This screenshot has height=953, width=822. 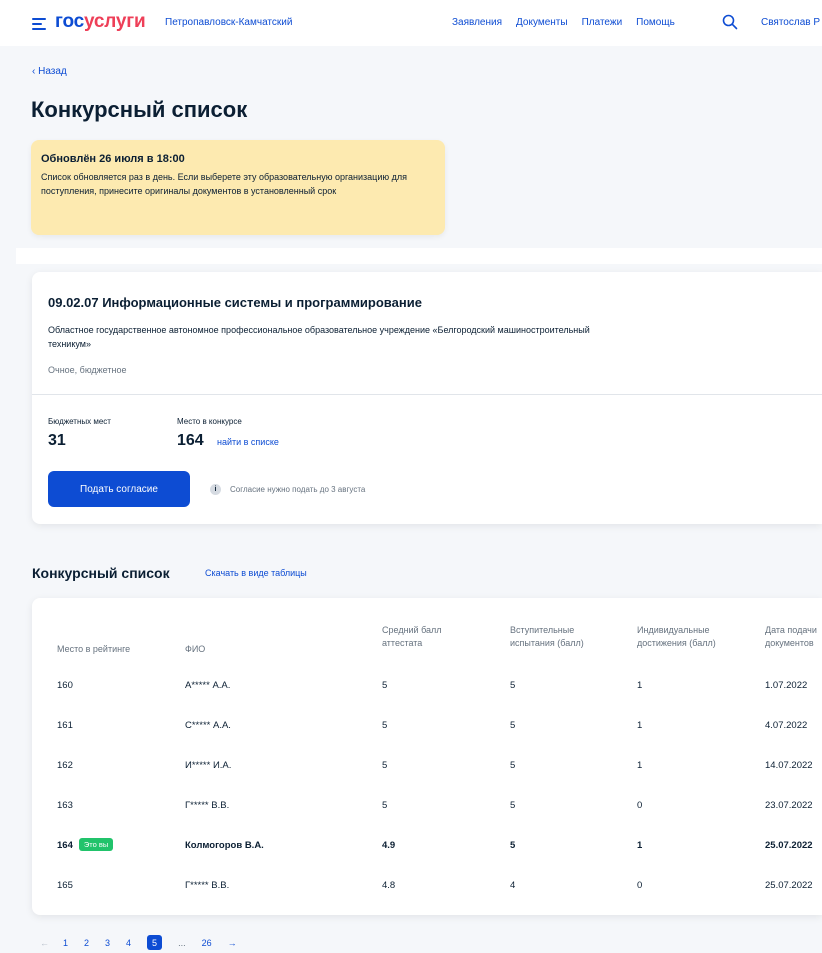 I want to click on user-profile-link: Святослав Р, so click(x=790, y=22).